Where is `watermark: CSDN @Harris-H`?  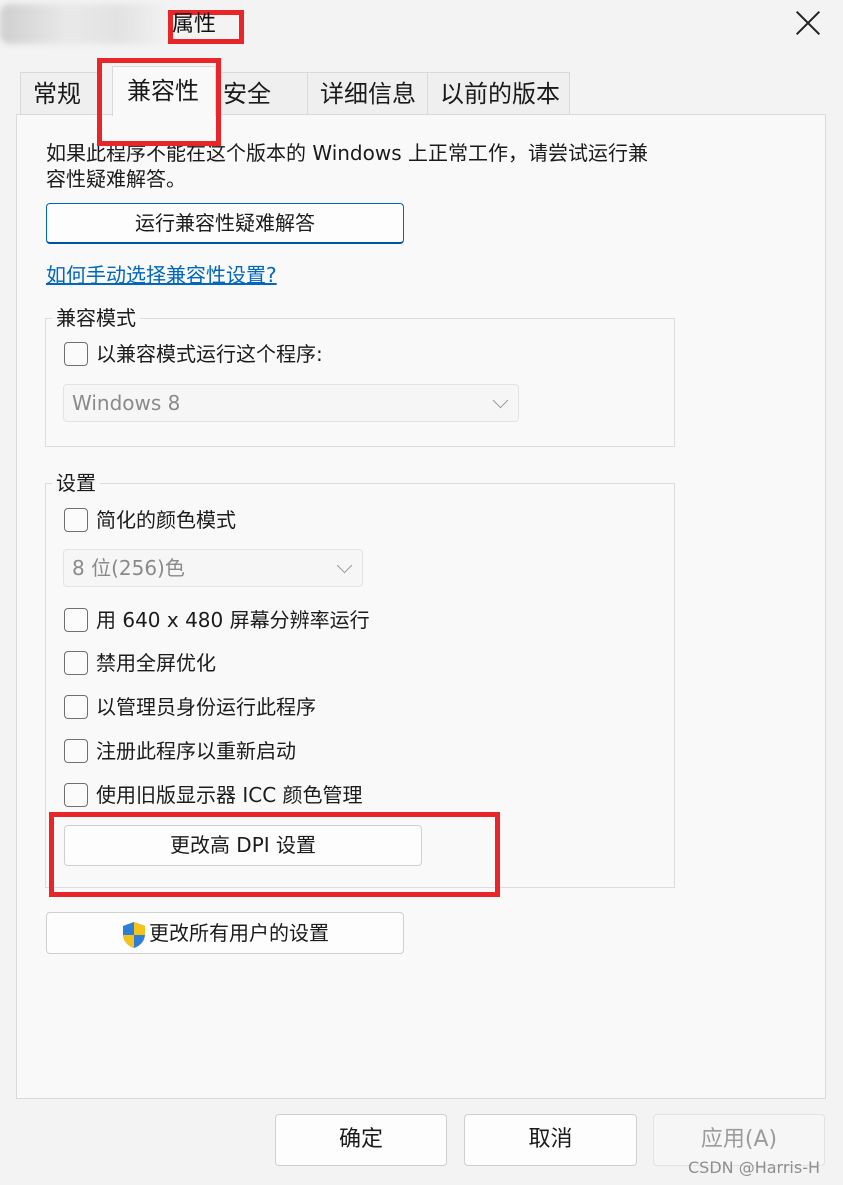 watermark: CSDN @Harris-H is located at coordinates (754, 1167).